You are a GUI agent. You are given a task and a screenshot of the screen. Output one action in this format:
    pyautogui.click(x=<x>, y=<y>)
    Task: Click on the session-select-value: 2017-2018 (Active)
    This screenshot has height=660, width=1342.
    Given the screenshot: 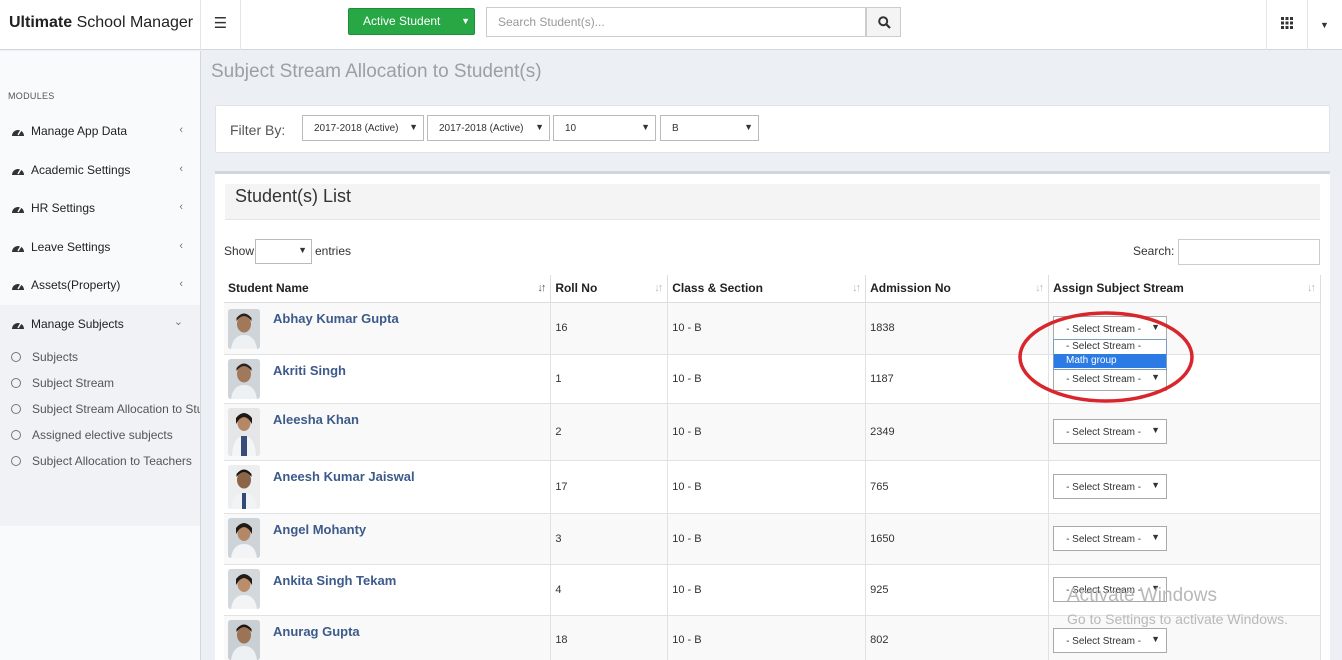 What is the action you would take?
    pyautogui.click(x=356, y=128)
    